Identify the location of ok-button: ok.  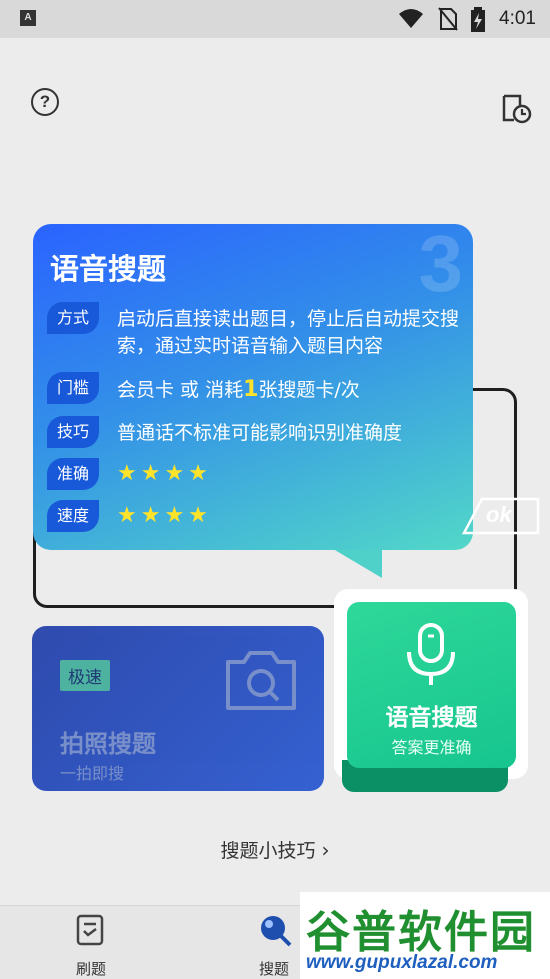
(501, 516).